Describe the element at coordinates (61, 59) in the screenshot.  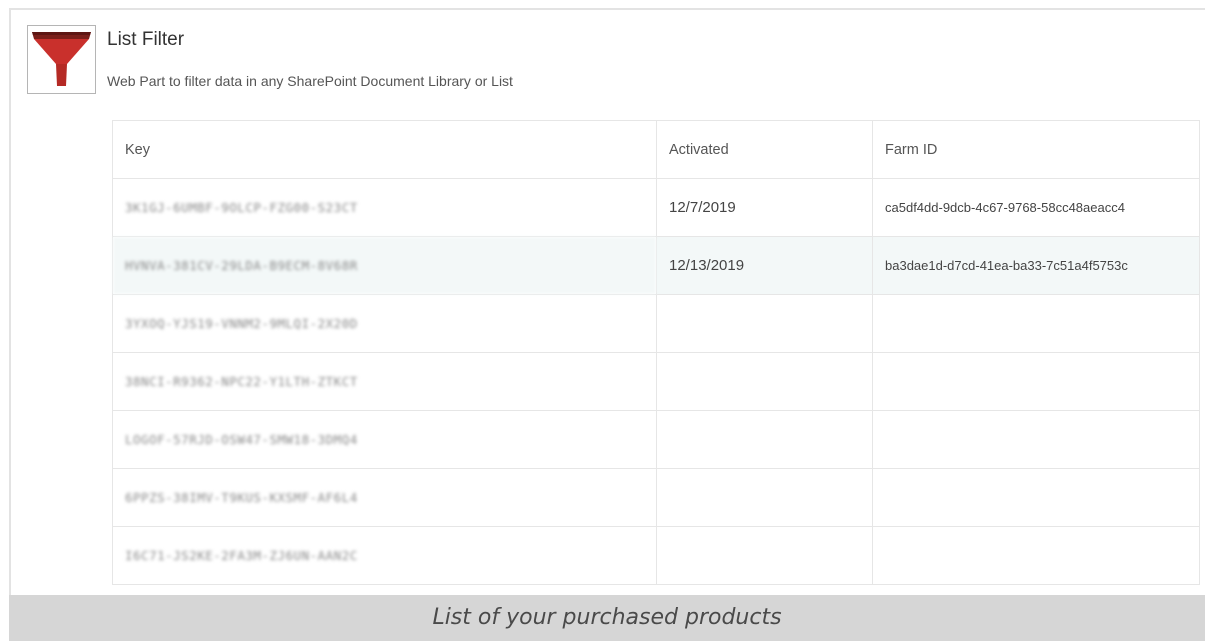
I see `funnel-icon` at that location.